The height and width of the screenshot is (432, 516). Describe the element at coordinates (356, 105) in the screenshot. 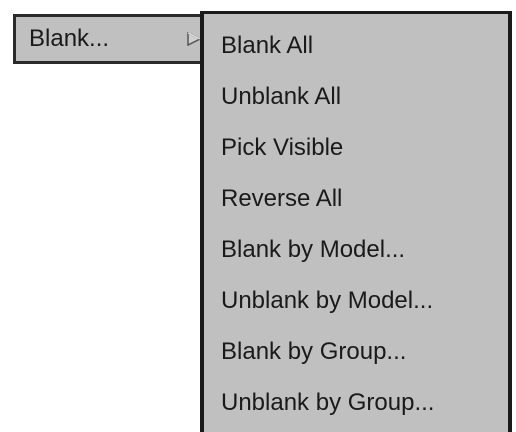

I see `menu-item-unblank-all: Unblank All` at that location.